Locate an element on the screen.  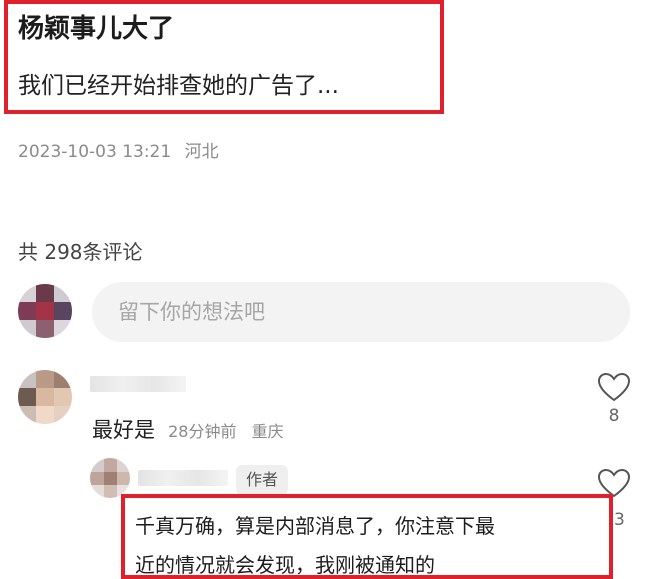
reply-text-line-1: 千真万确，算是内部消息了，你注意下最 is located at coordinates (315, 526).